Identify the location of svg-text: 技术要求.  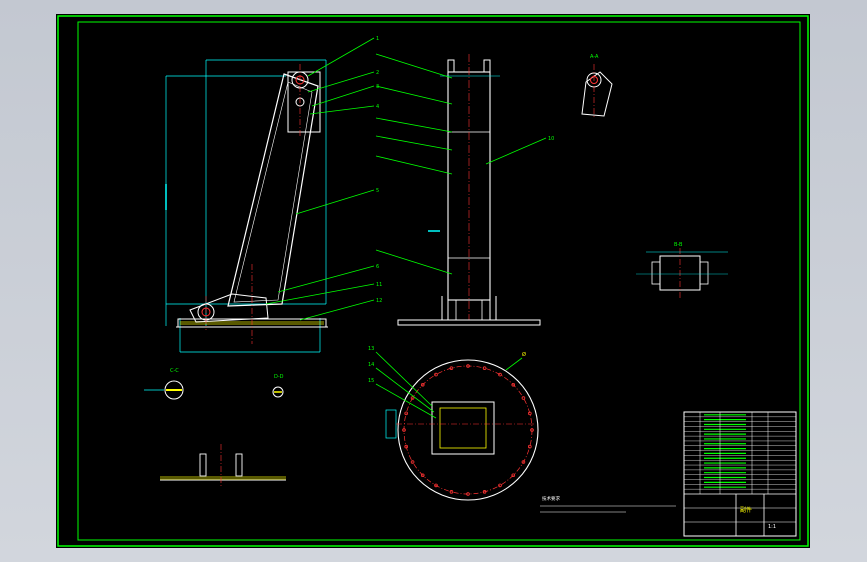
(551, 498).